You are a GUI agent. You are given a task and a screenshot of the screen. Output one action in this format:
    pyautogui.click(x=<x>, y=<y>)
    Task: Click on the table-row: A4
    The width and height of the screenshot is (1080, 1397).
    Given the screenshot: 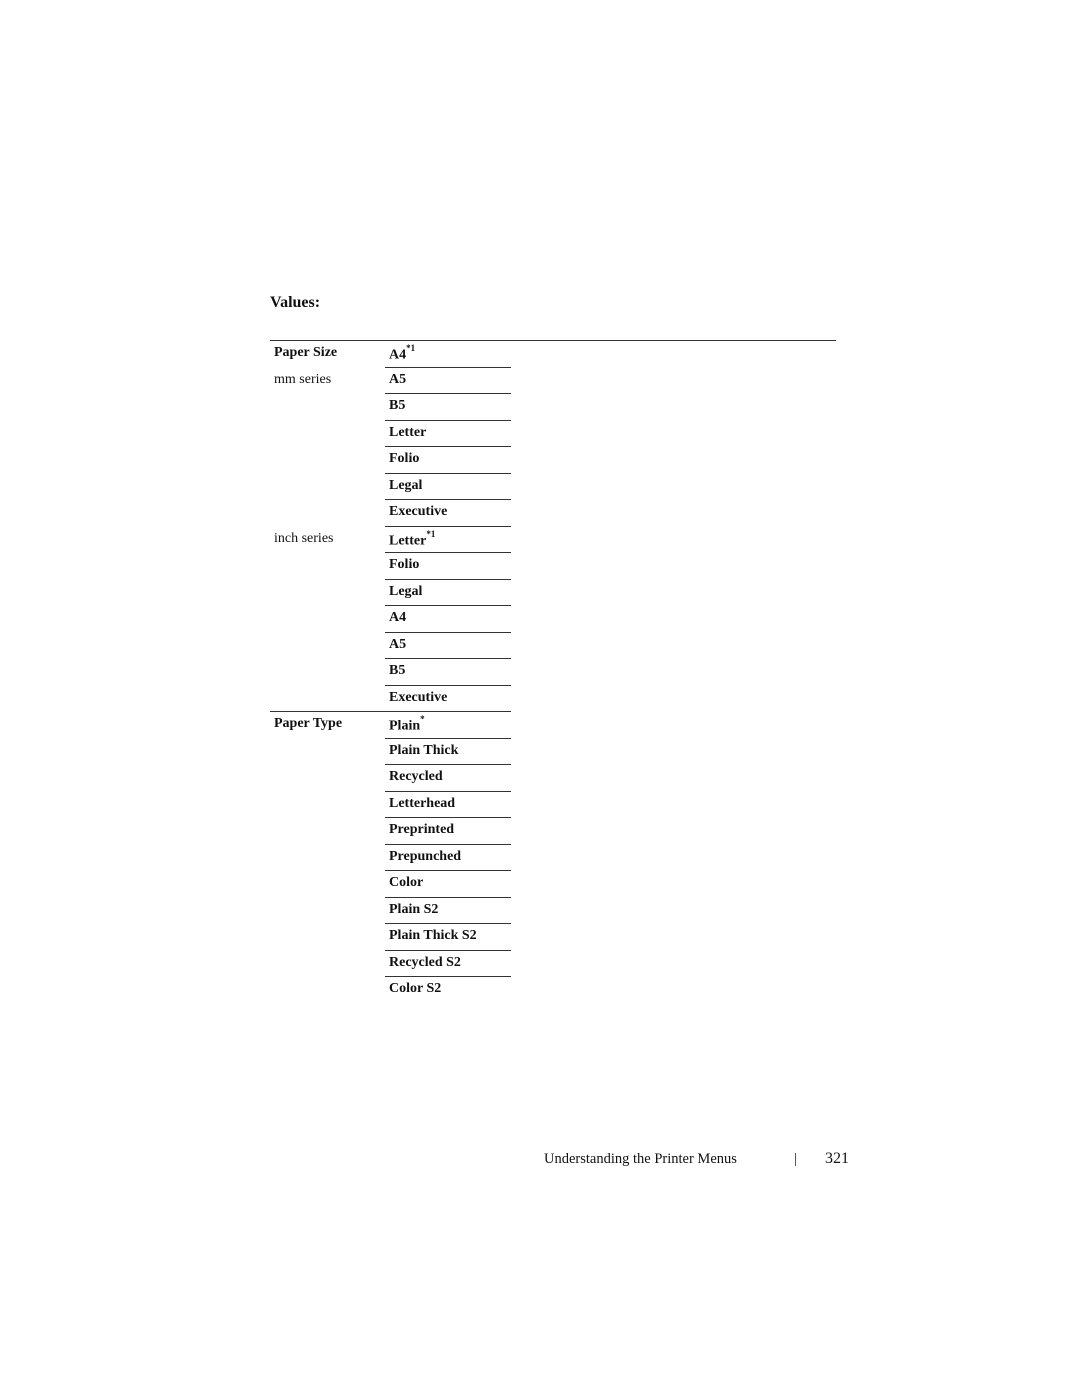 What is the action you would take?
    pyautogui.click(x=390, y=619)
    